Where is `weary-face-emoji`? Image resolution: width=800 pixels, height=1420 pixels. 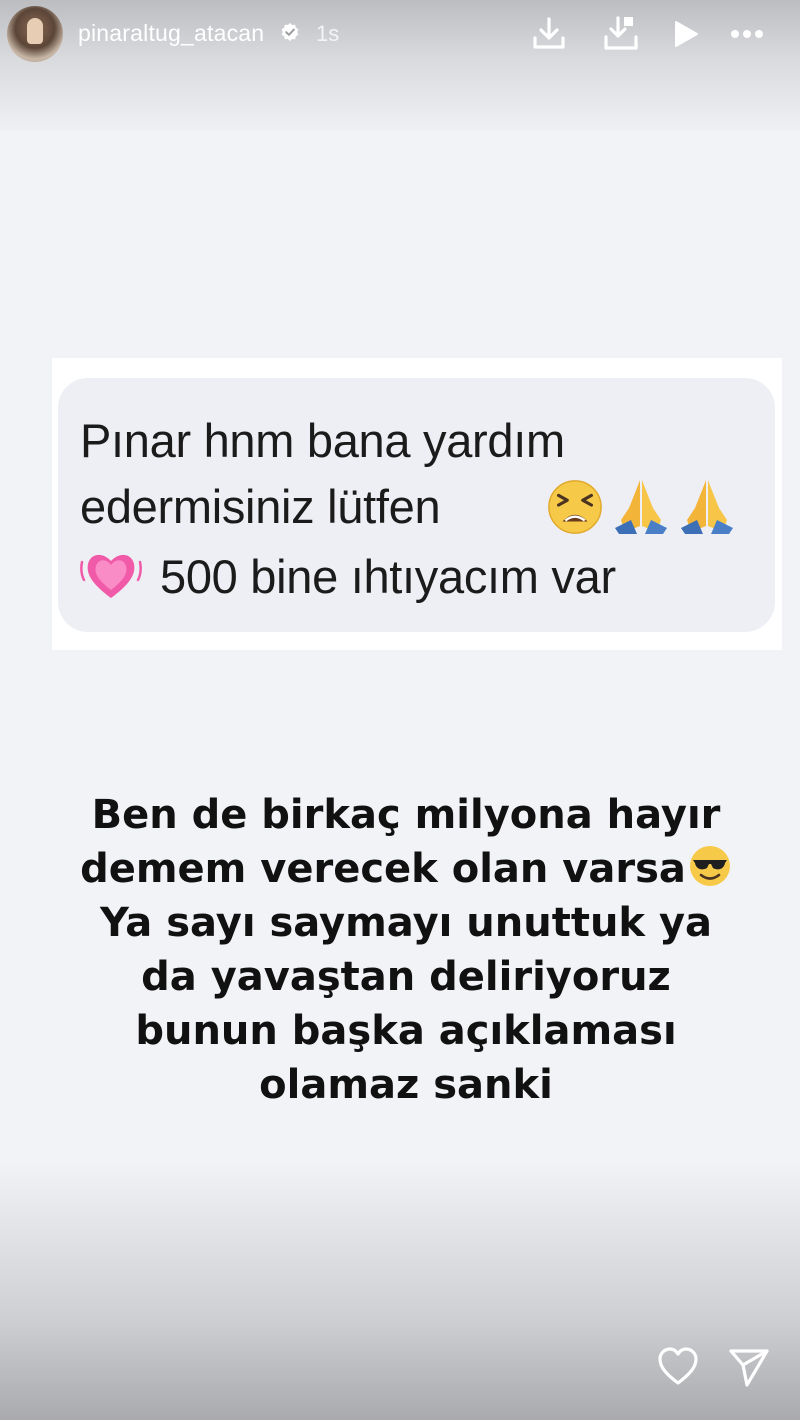 weary-face-emoji is located at coordinates (575, 507).